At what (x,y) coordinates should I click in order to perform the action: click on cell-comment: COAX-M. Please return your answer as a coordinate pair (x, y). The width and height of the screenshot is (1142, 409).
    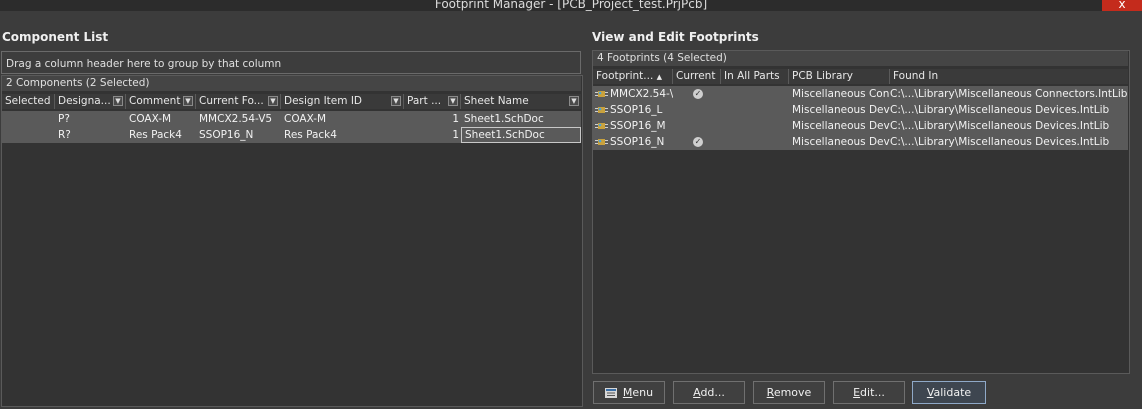
    Looking at the image, I should click on (150, 119).